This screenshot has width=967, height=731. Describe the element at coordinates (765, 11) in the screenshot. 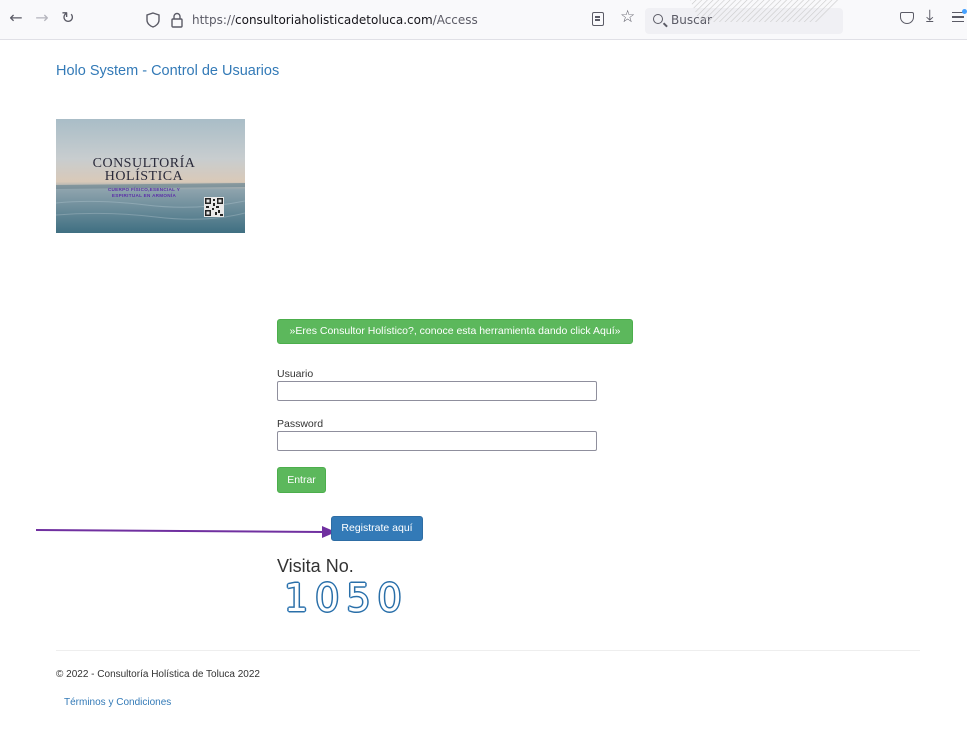

I see `decorative-hatch` at that location.